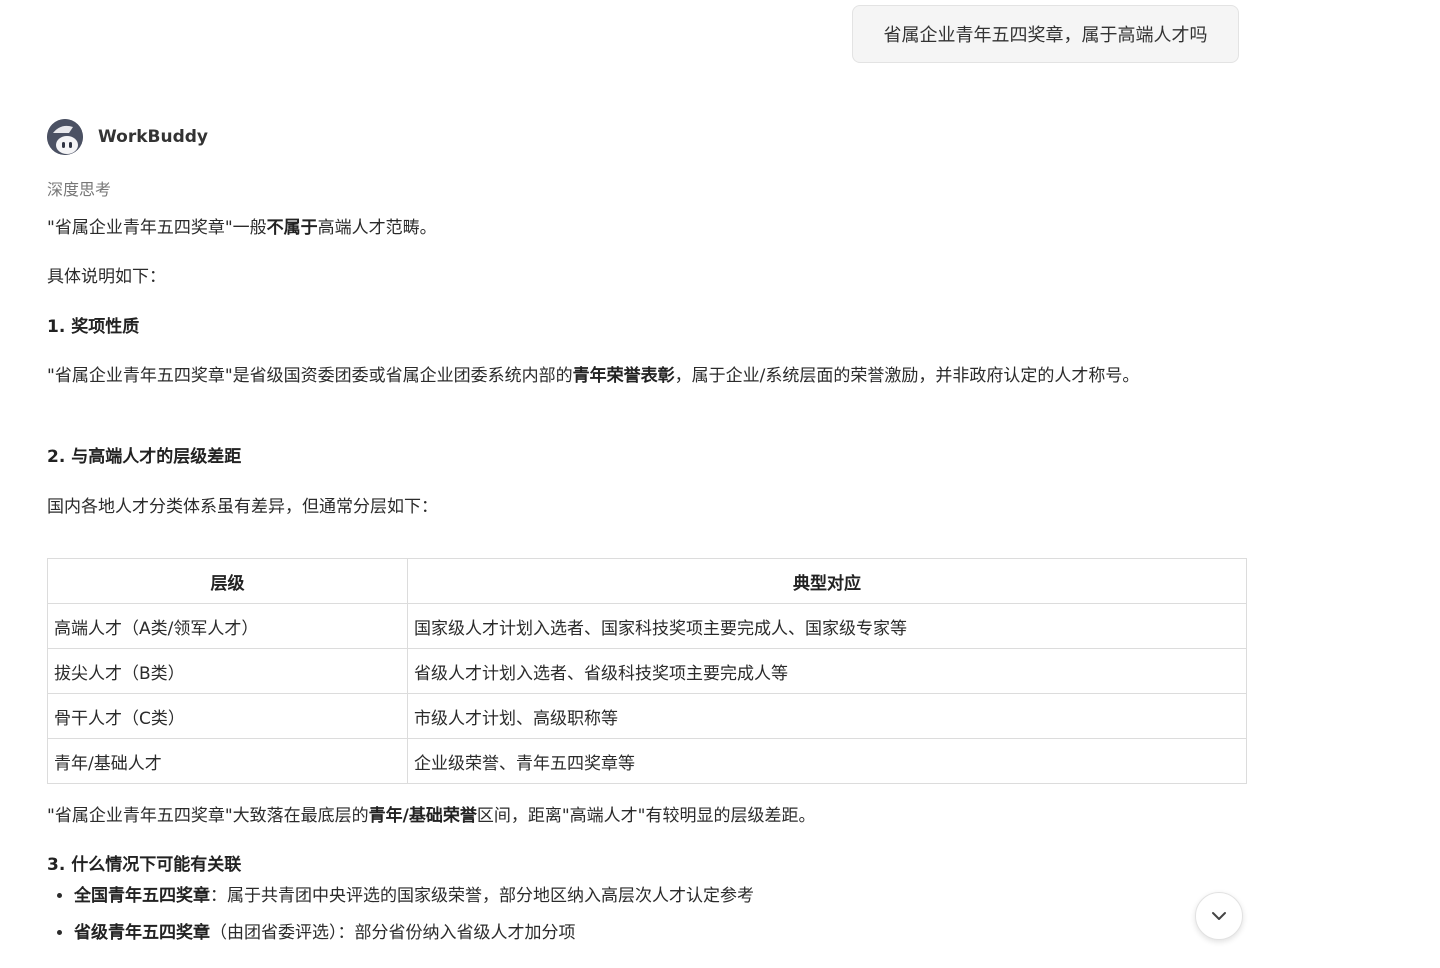  I want to click on section2-text: 国内各地人才分类体系虽有差异，但通常分层如下：, so click(242, 507).